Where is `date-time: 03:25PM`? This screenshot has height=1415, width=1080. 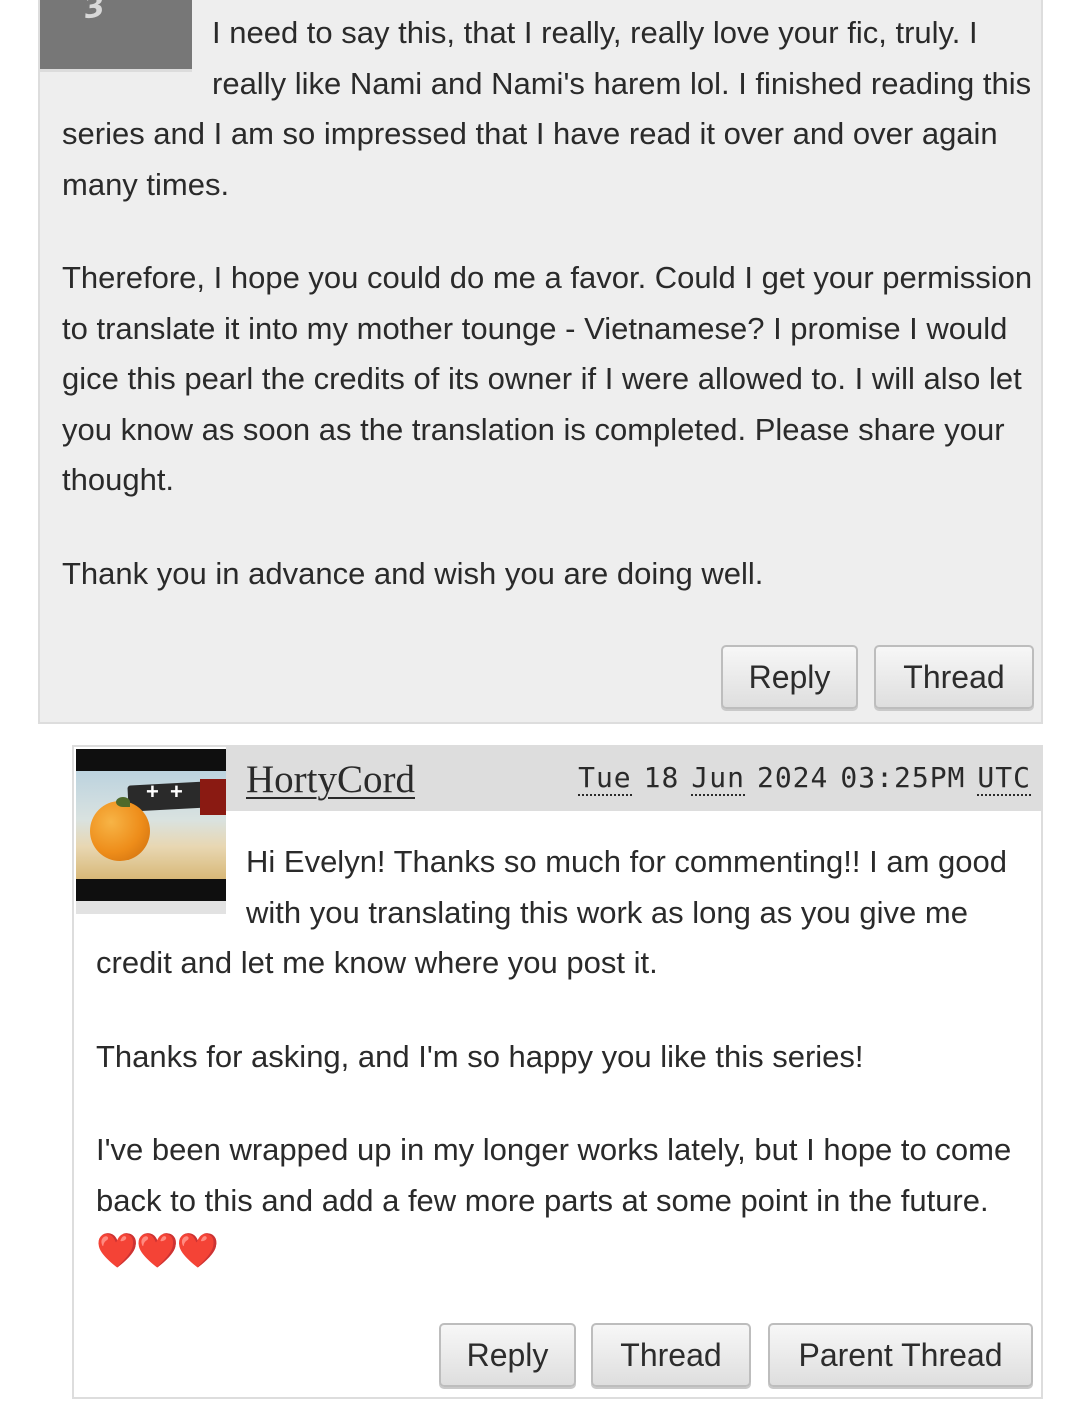
date-time: 03:25PM is located at coordinates (903, 777).